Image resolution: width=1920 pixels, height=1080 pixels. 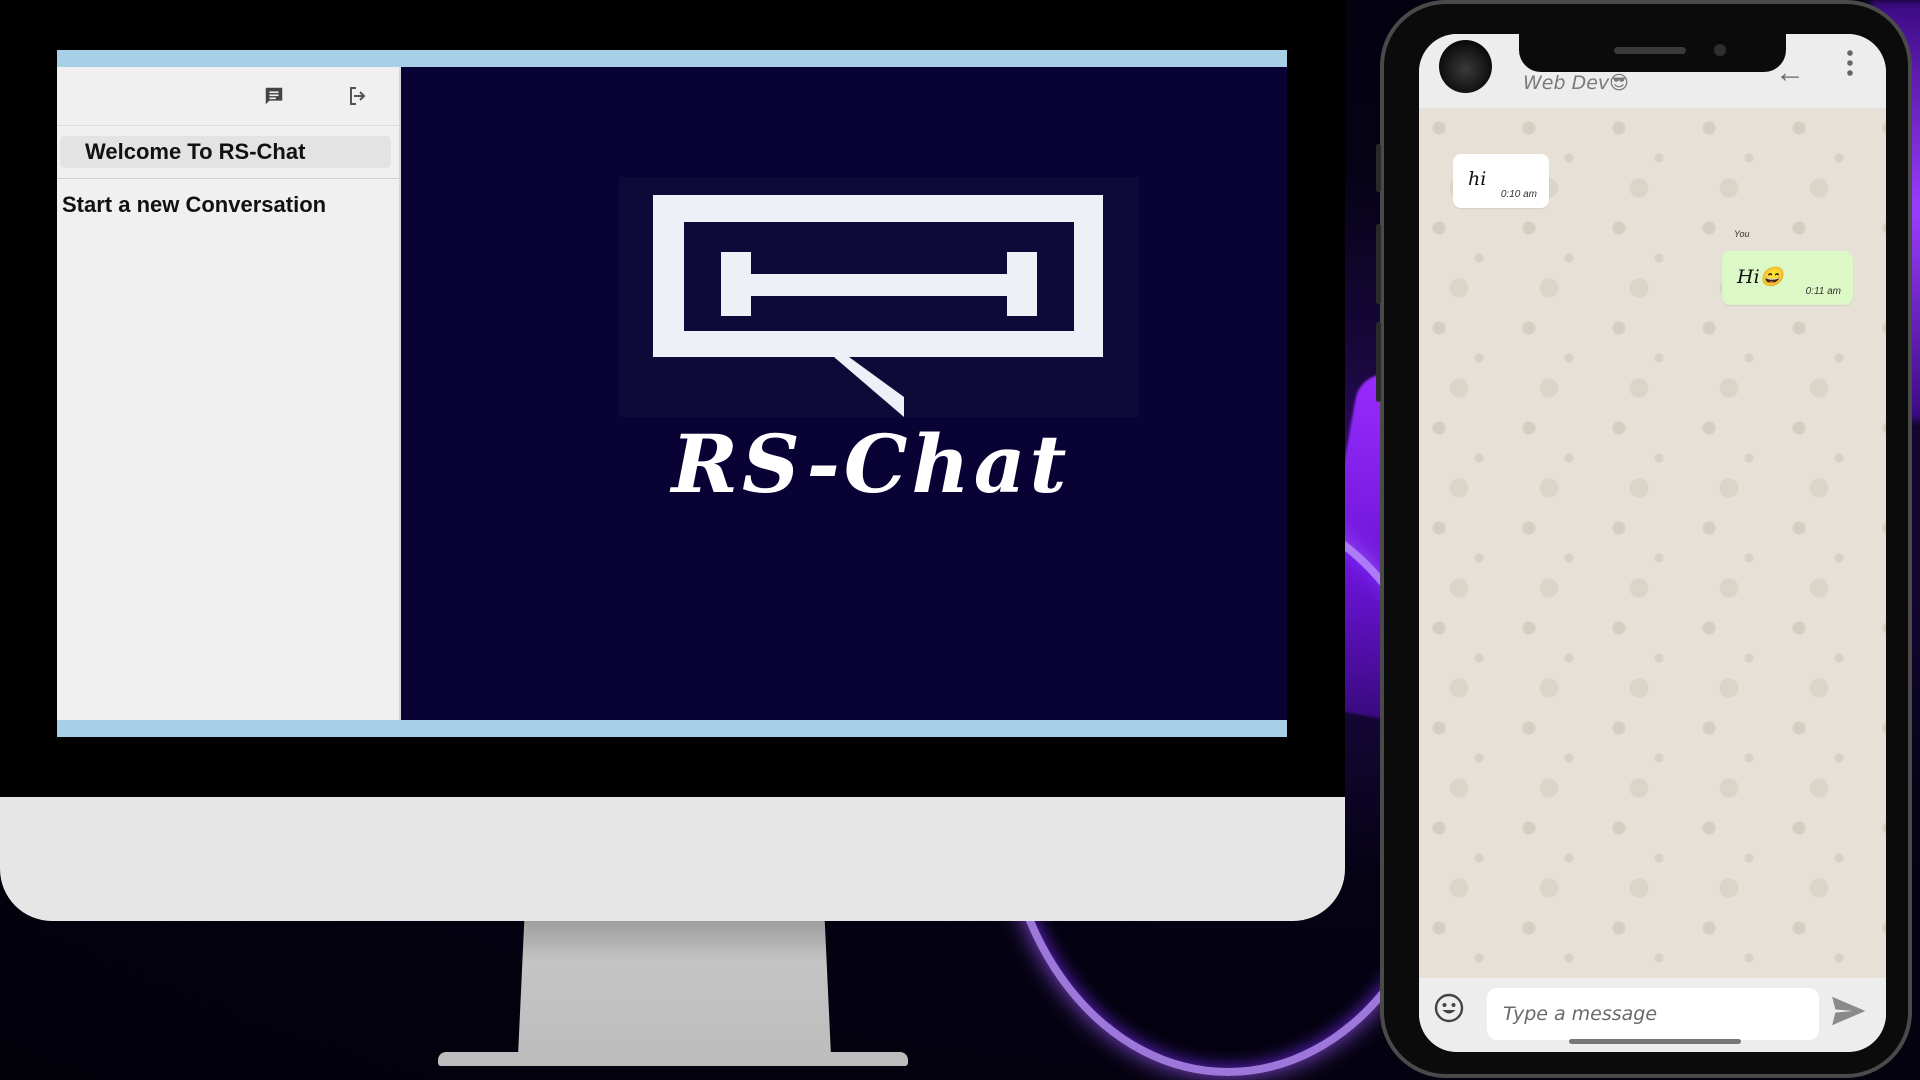 I want to click on message-incoming: hi 0:10 am, so click(x=1501, y=181).